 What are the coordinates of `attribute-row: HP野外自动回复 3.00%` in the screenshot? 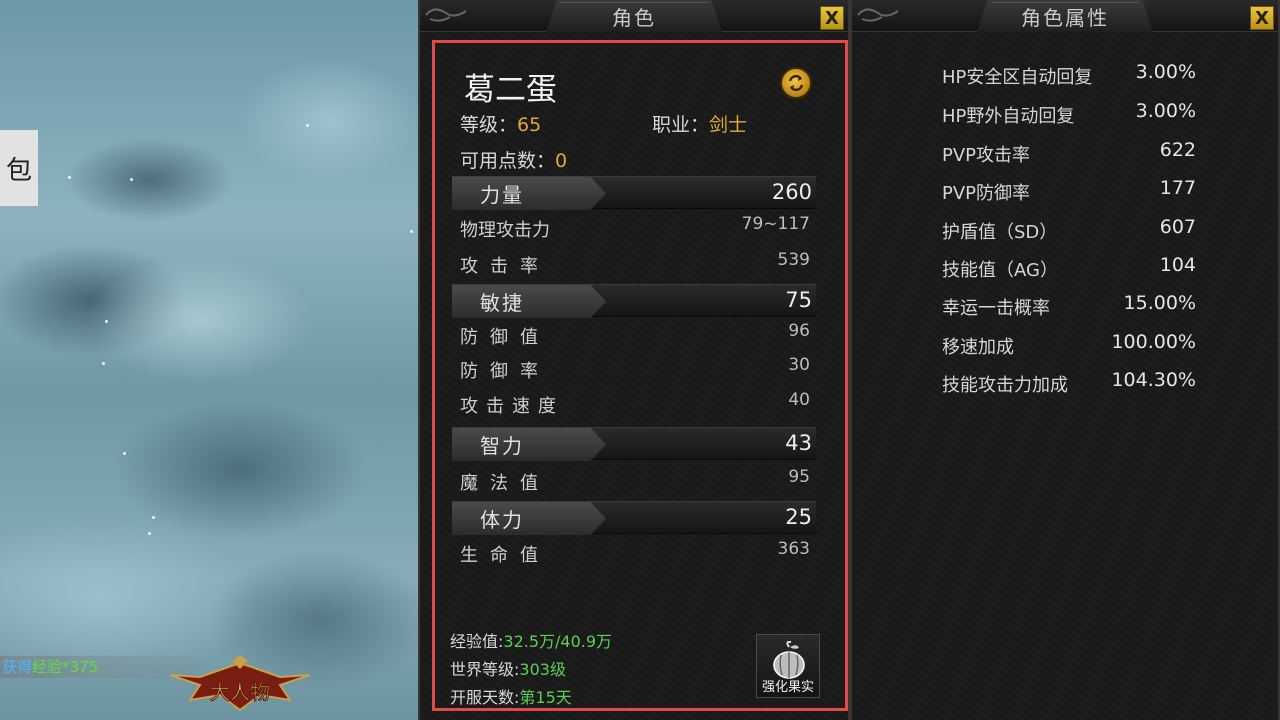 It's located at (1069, 114).